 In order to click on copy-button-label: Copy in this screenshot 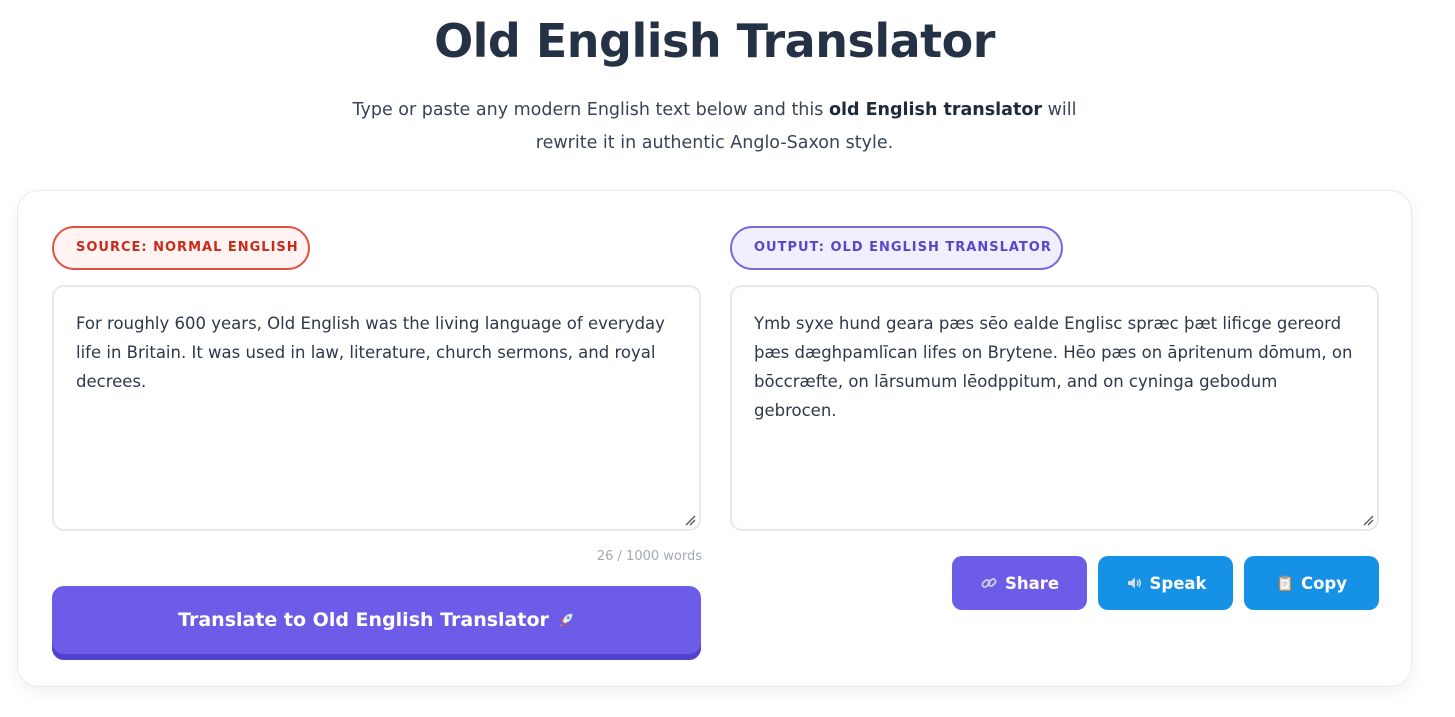, I will do `click(1323, 583)`.